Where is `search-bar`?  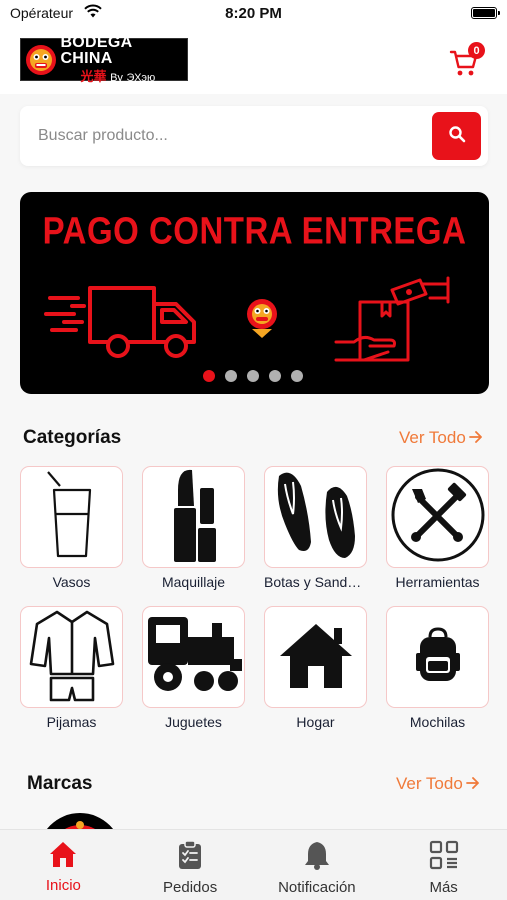 search-bar is located at coordinates (254, 136).